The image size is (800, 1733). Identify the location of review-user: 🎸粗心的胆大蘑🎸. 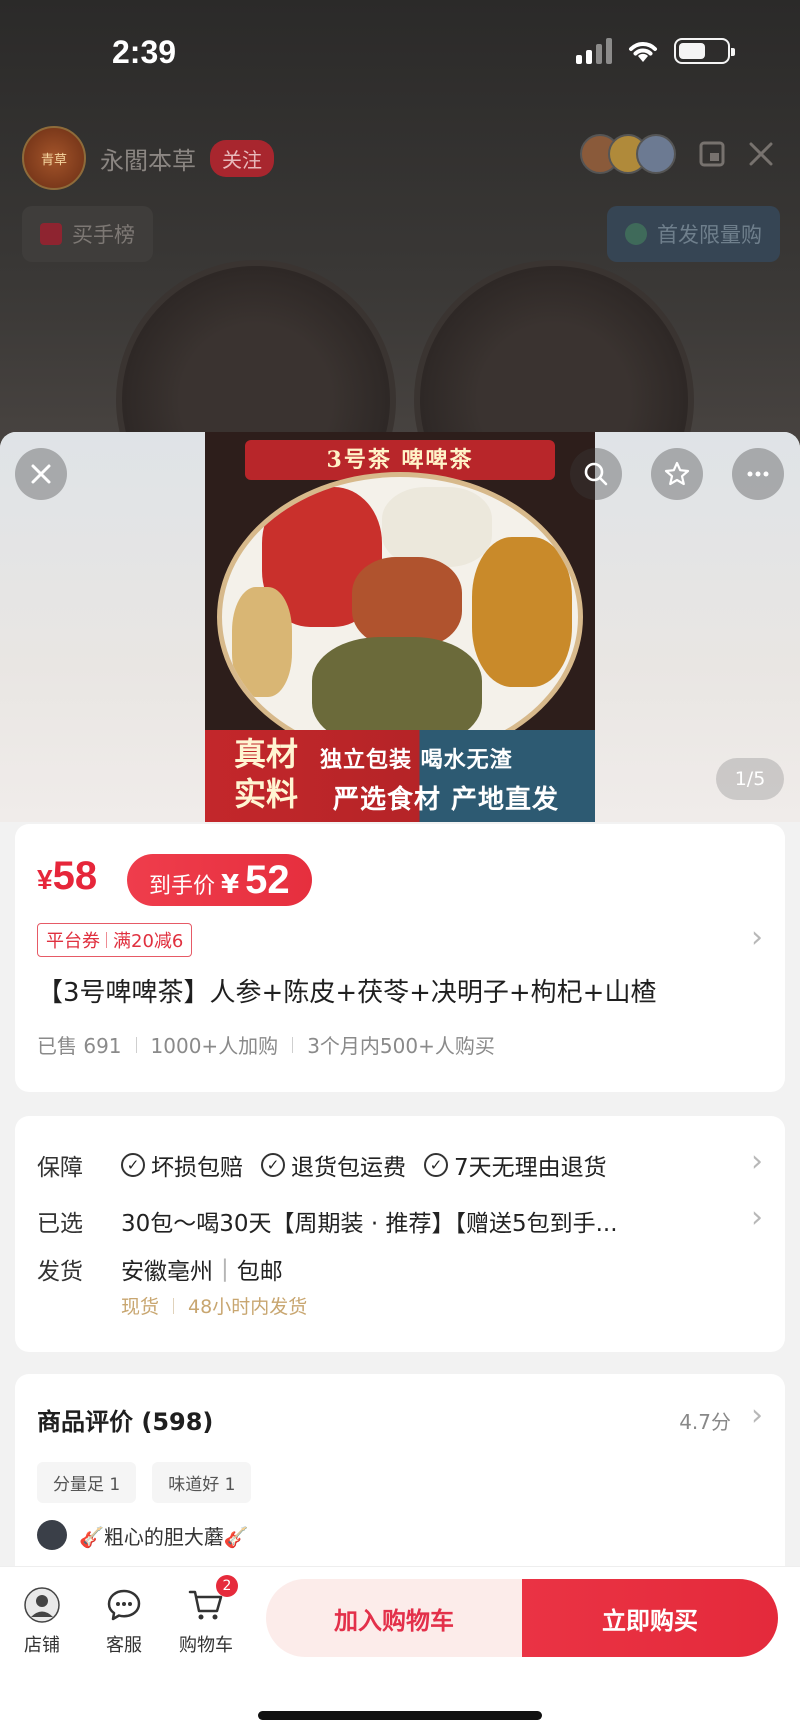
(143, 1535).